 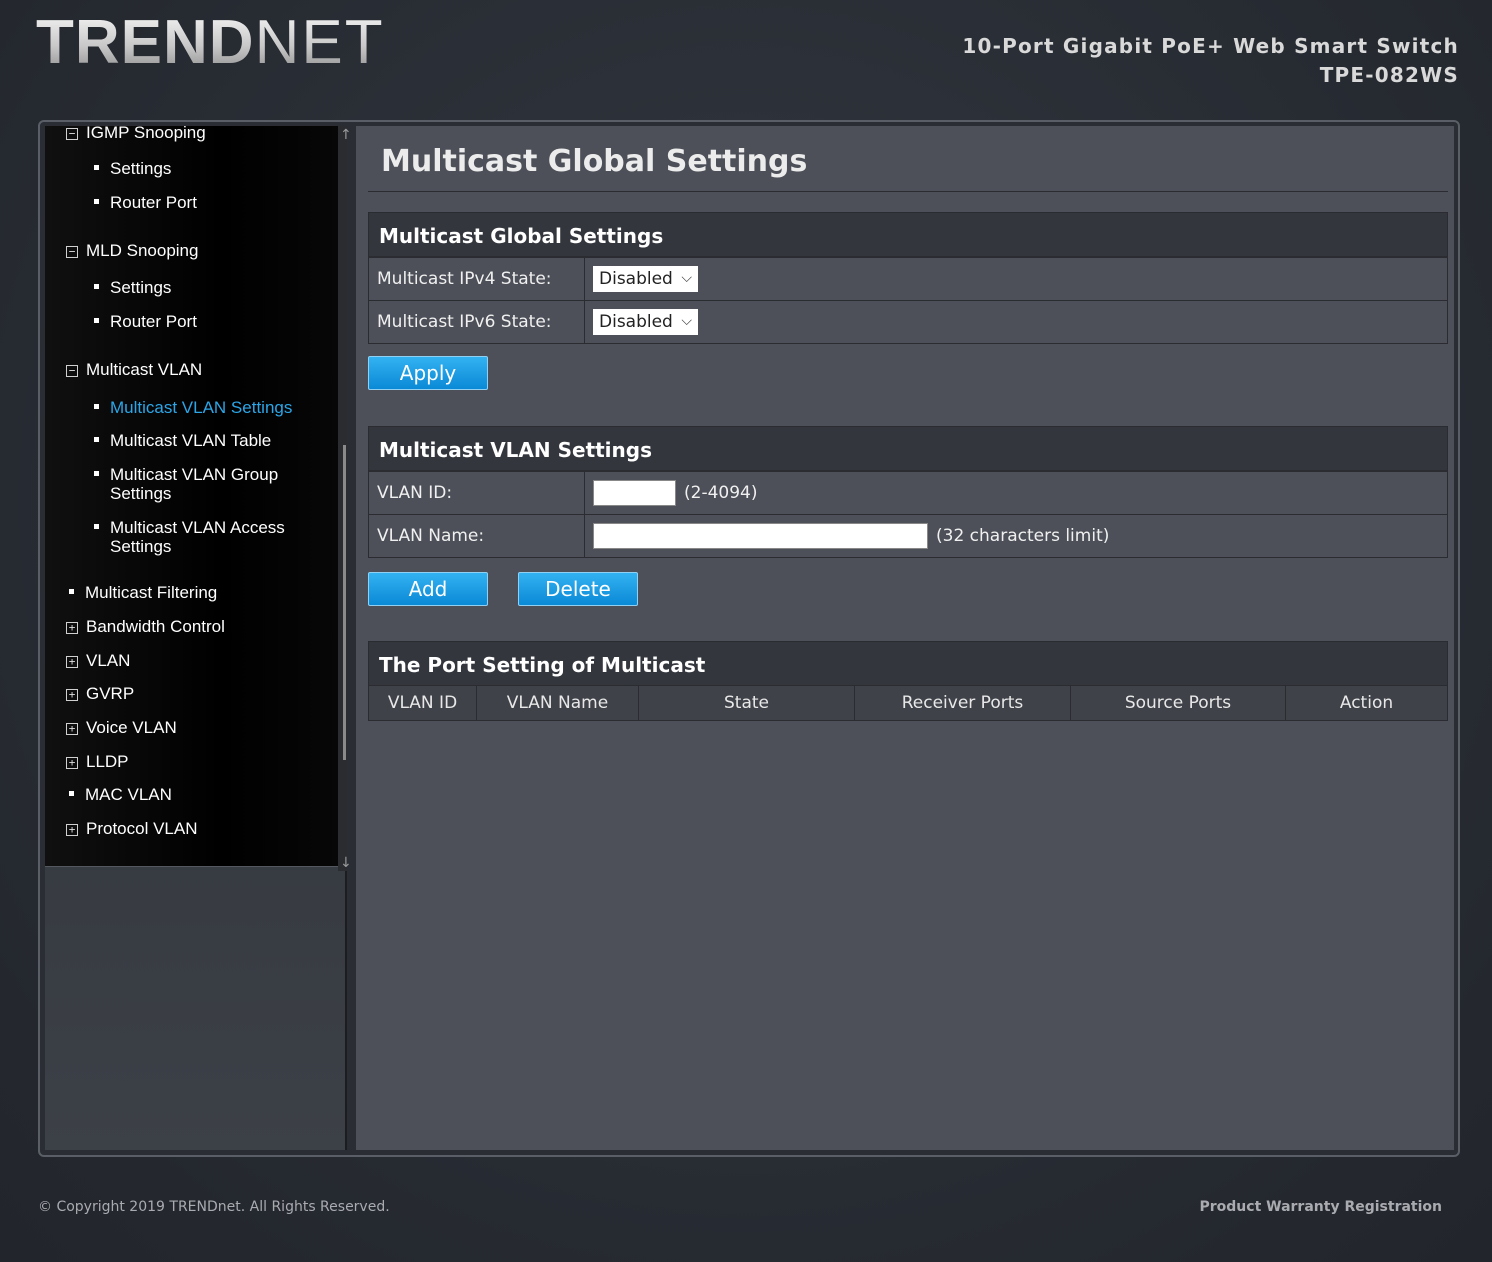 I want to click on sidebar-item-label: Protocol VLAN, so click(x=142, y=828).